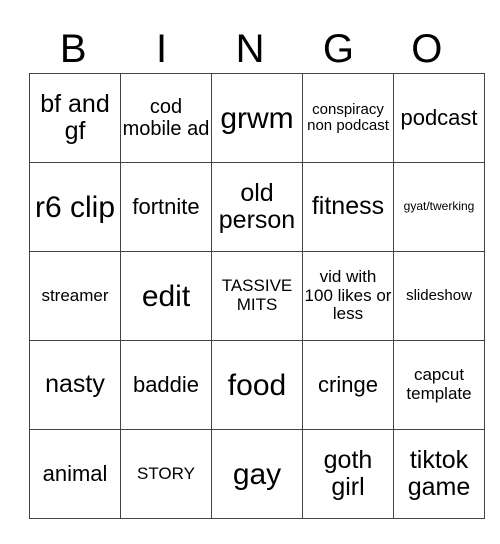 The width and height of the screenshot is (500, 544). Describe the element at coordinates (75, 385) in the screenshot. I see `bingo-cell: nasty` at that location.